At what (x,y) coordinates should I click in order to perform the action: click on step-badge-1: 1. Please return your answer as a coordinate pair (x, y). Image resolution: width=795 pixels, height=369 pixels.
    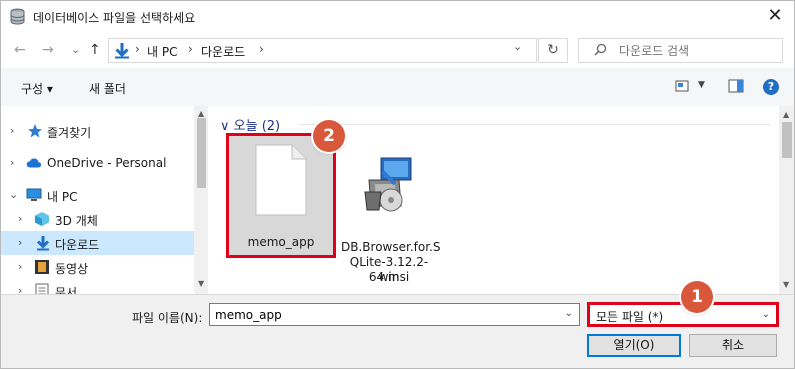
    Looking at the image, I should click on (697, 297).